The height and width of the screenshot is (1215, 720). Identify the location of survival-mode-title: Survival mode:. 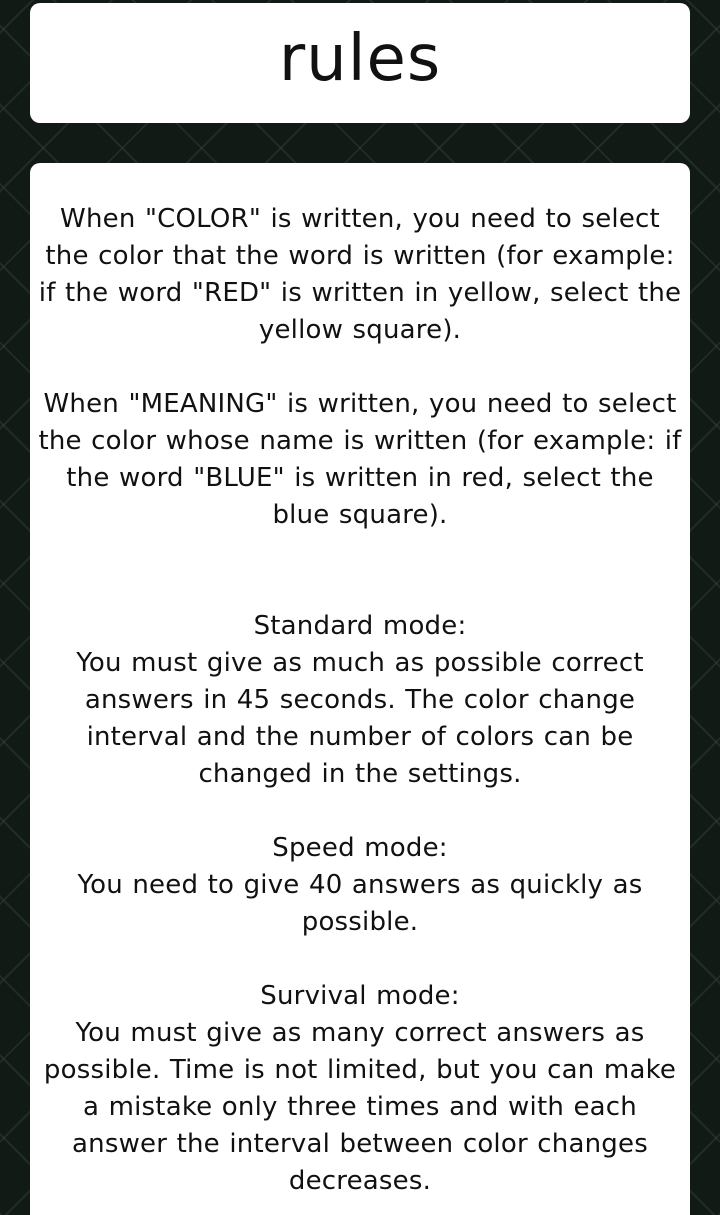
(360, 996).